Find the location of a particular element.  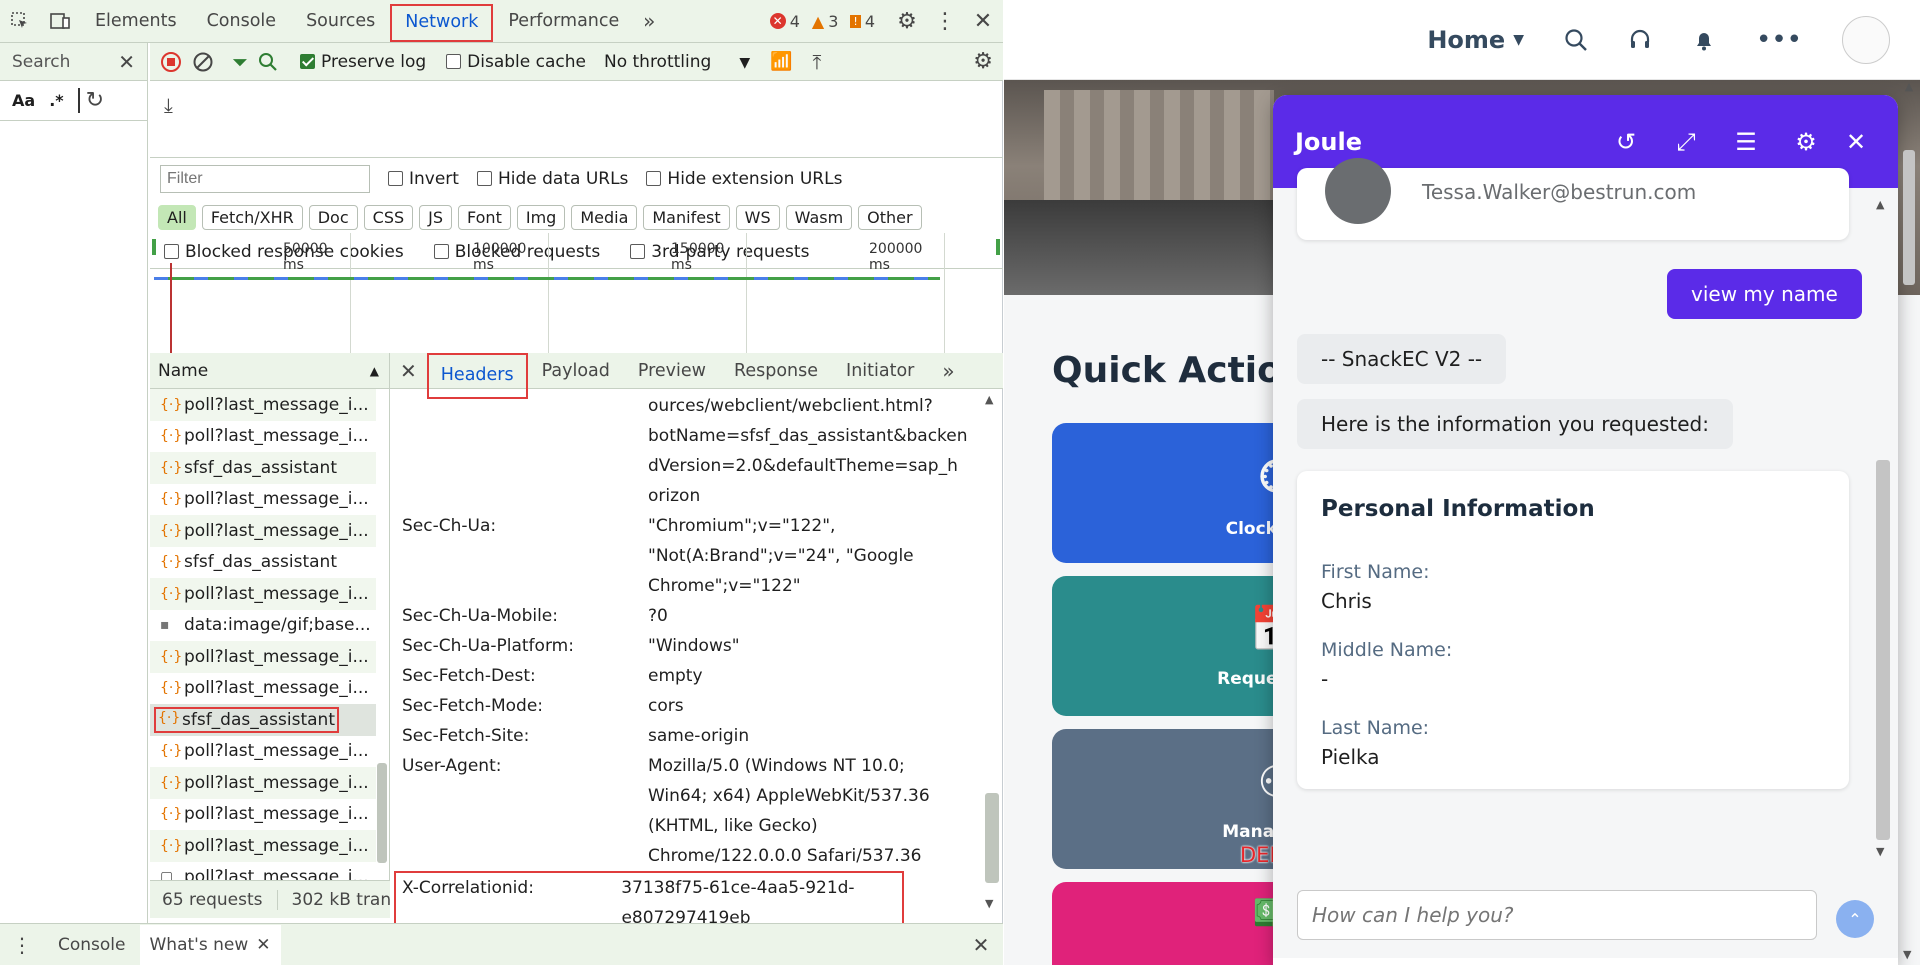

drawer-tab-whatsnew: What's new ✕ is located at coordinates (210, 944).